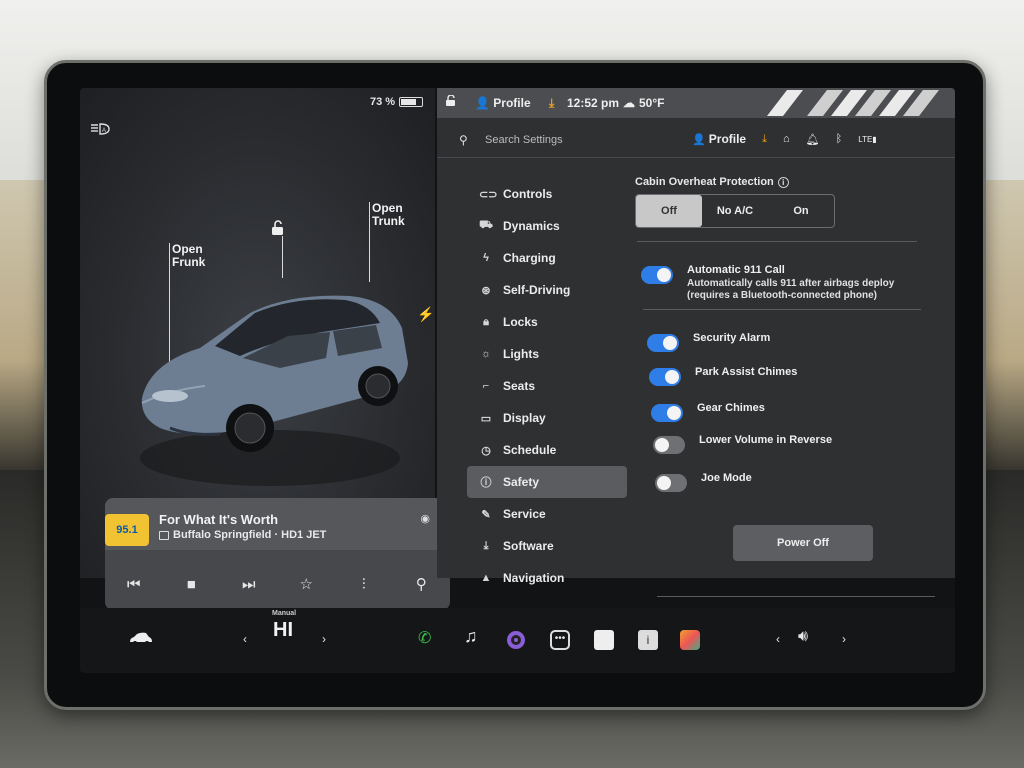 This screenshot has height=768, width=1024. I want to click on auto-headlights-icon: A, so click(101, 131).